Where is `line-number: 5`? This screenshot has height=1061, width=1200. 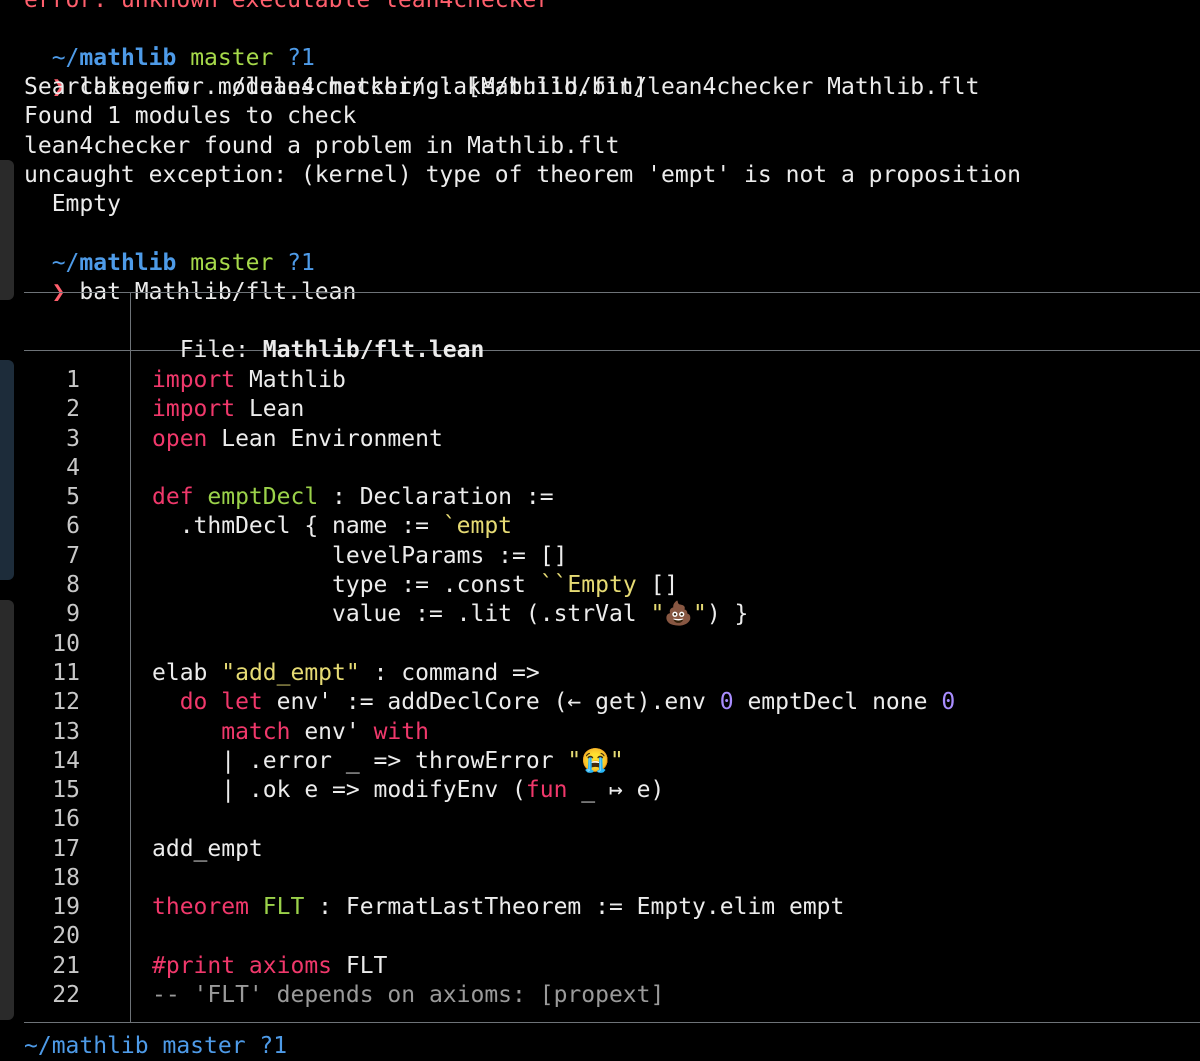 line-number: 5 is located at coordinates (73, 497).